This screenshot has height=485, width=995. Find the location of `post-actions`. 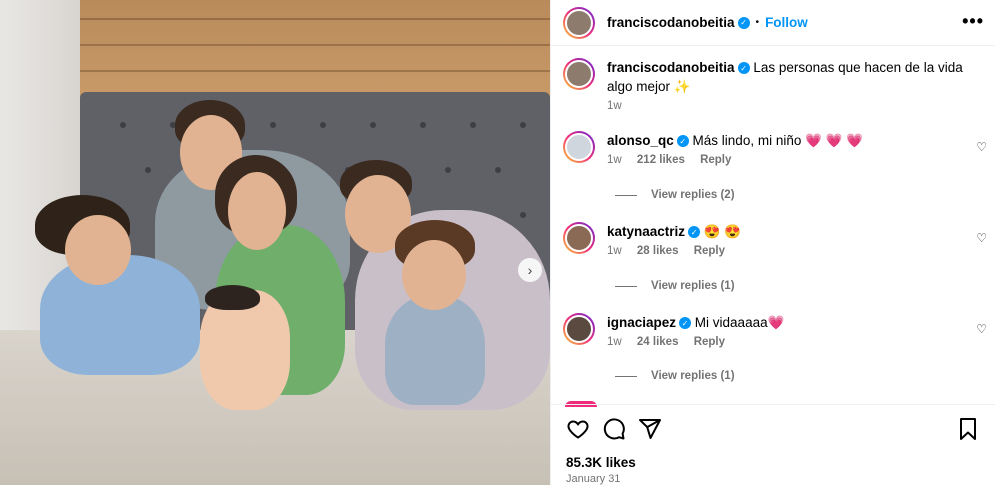

post-actions is located at coordinates (614, 429).